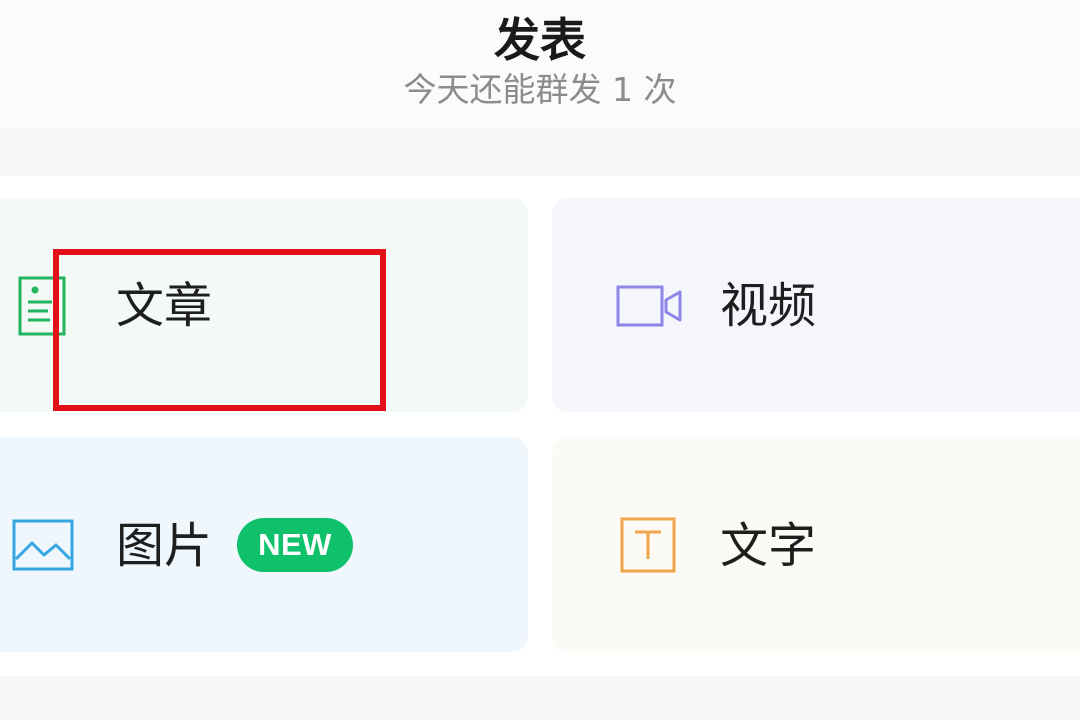 The width and height of the screenshot is (1080, 720). Describe the element at coordinates (648, 545) in the screenshot. I see `text-icon` at that location.